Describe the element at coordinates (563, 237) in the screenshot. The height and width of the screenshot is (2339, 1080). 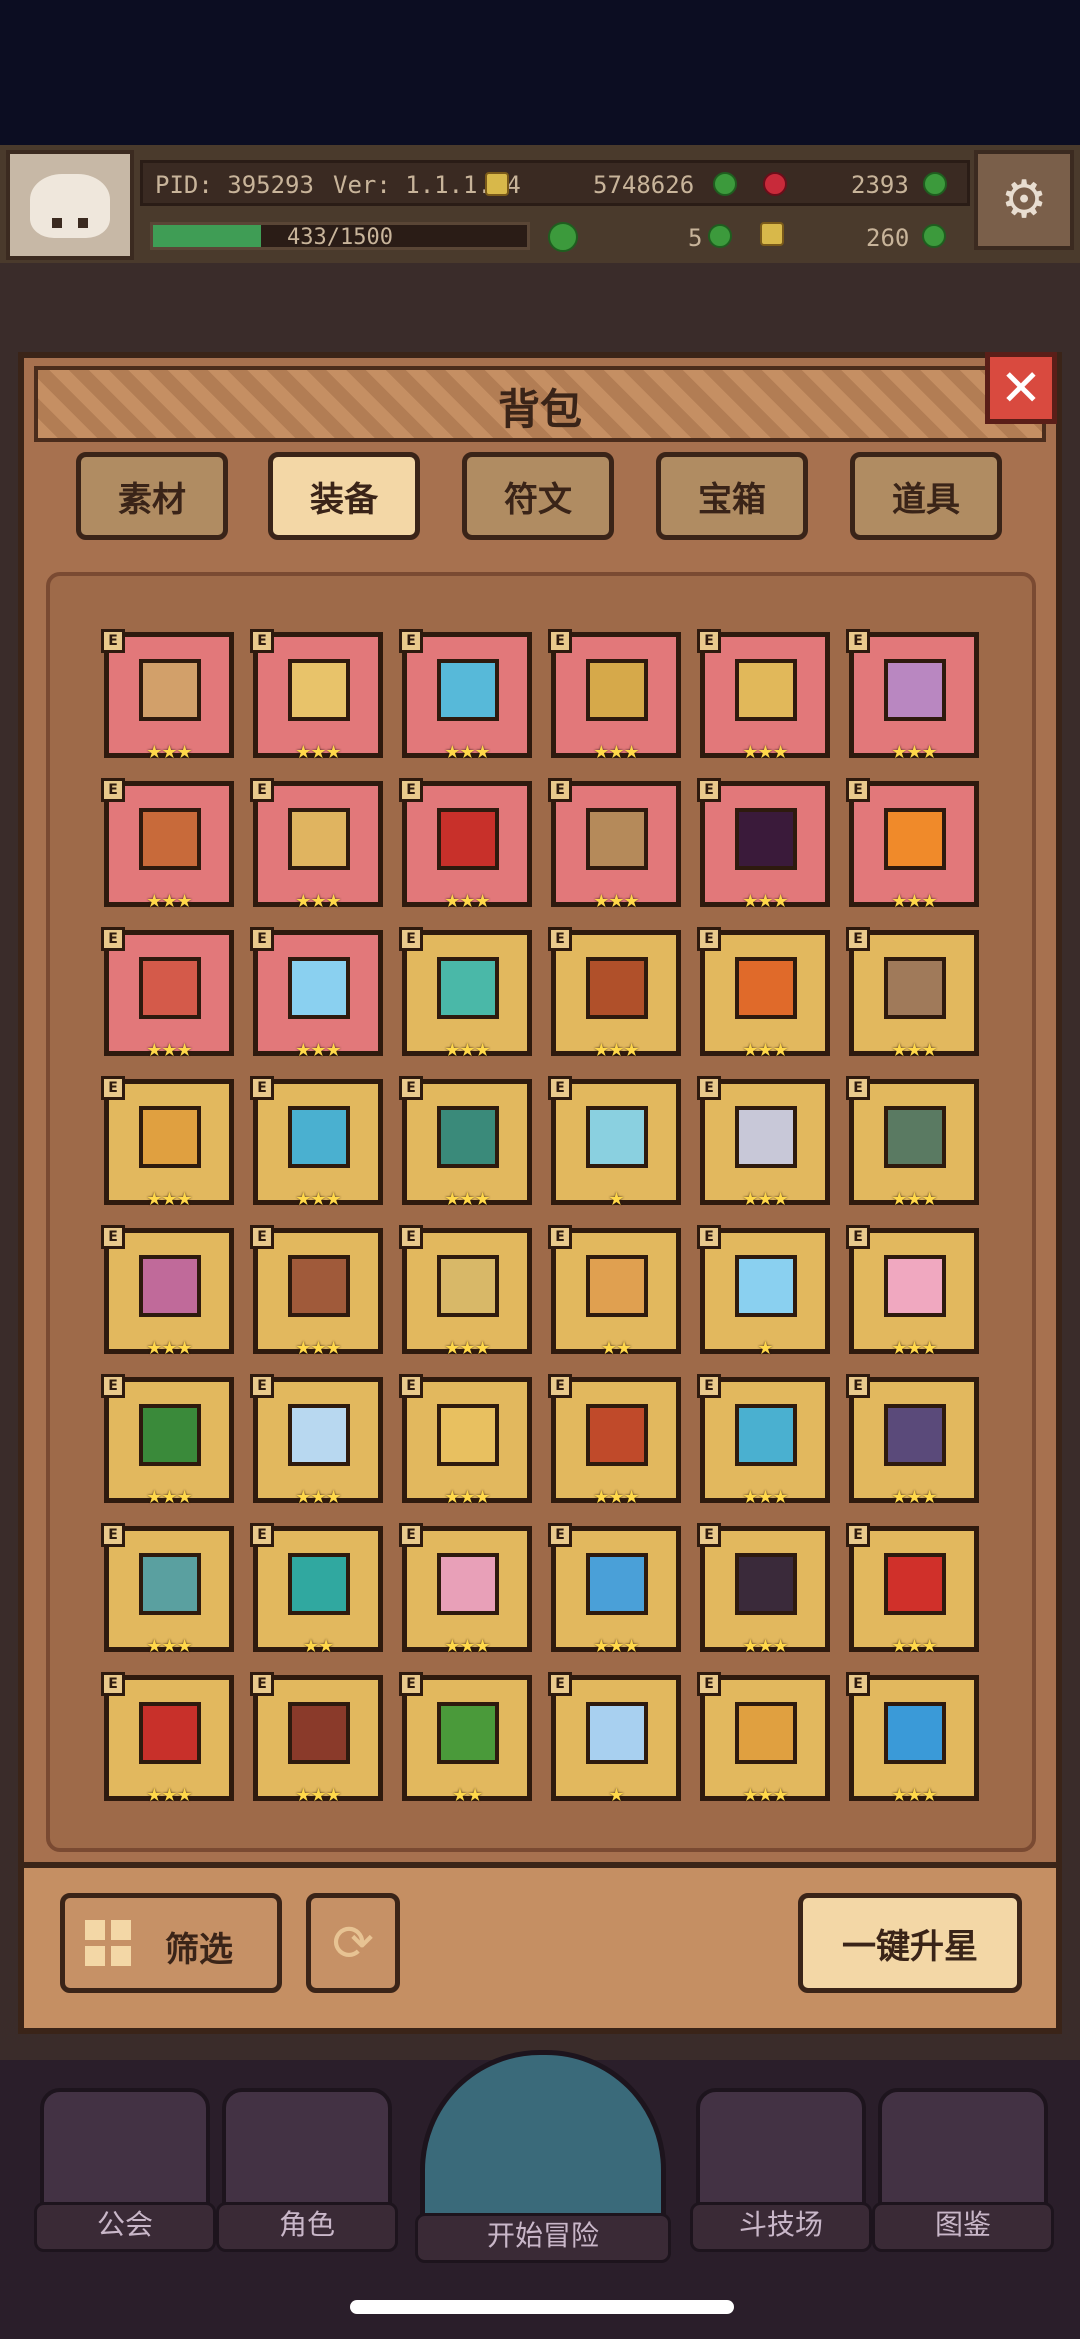
I see `clover-icon` at that location.